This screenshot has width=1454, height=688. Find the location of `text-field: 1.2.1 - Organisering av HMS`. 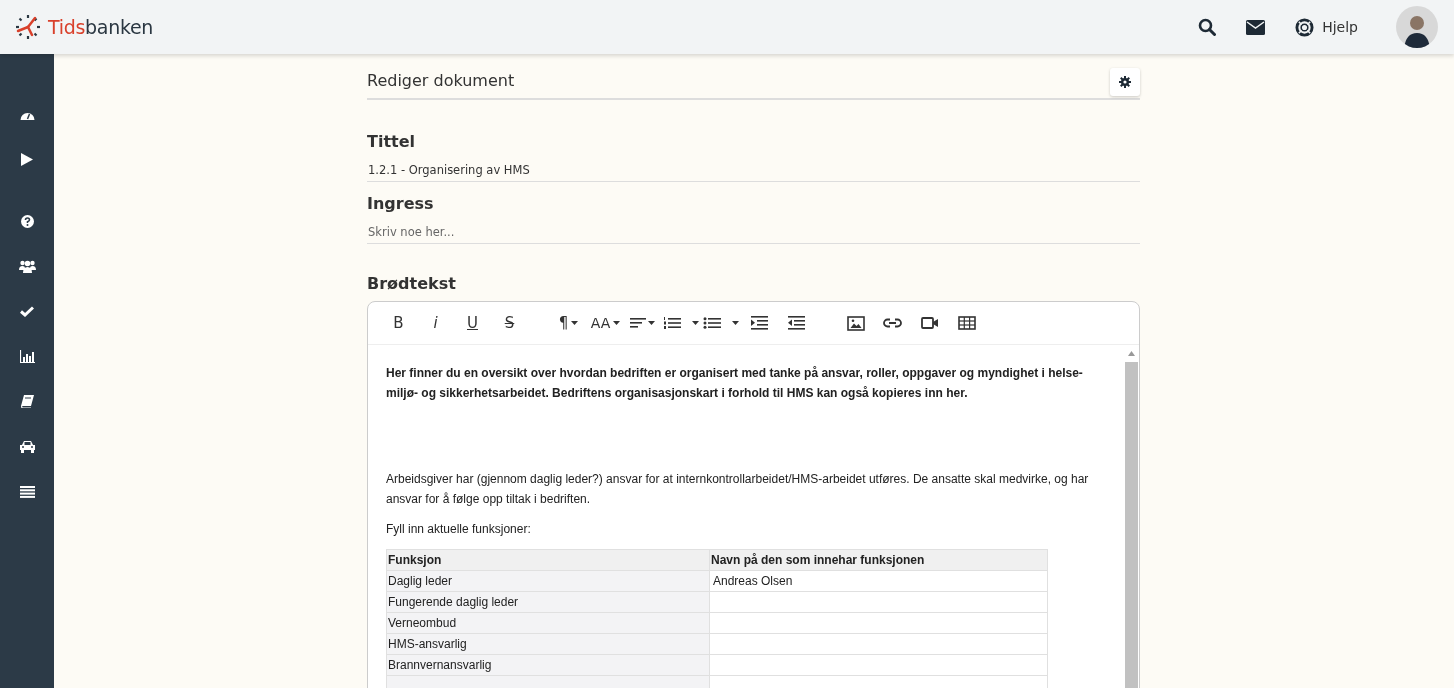

text-field: 1.2.1 - Organisering av HMS is located at coordinates (753, 170).